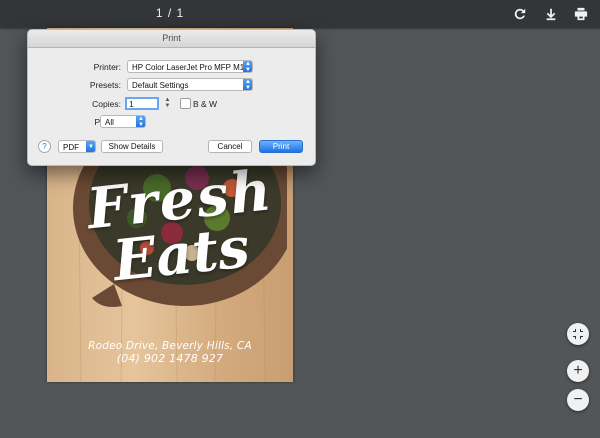 The image size is (600, 438). Describe the element at coordinates (230, 146) in the screenshot. I see `cancel-button: Cancel` at that location.